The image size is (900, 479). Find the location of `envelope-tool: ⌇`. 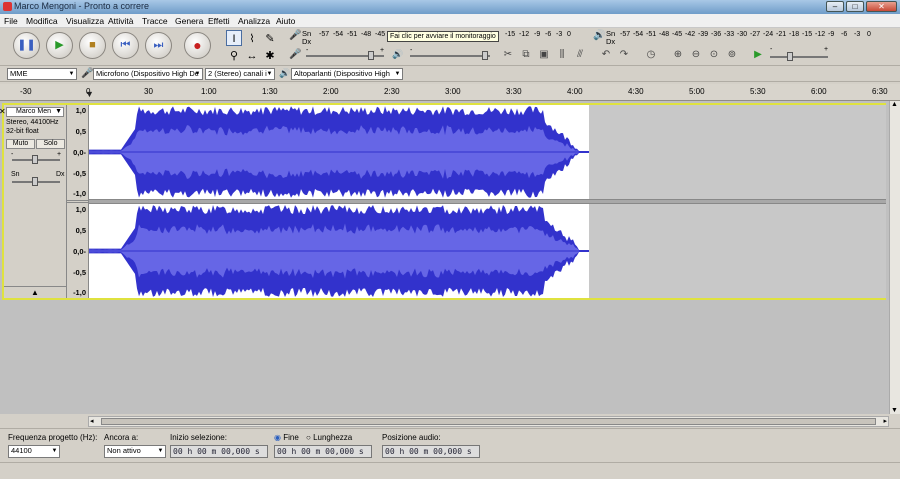

envelope-tool: ⌇ is located at coordinates (252, 38).